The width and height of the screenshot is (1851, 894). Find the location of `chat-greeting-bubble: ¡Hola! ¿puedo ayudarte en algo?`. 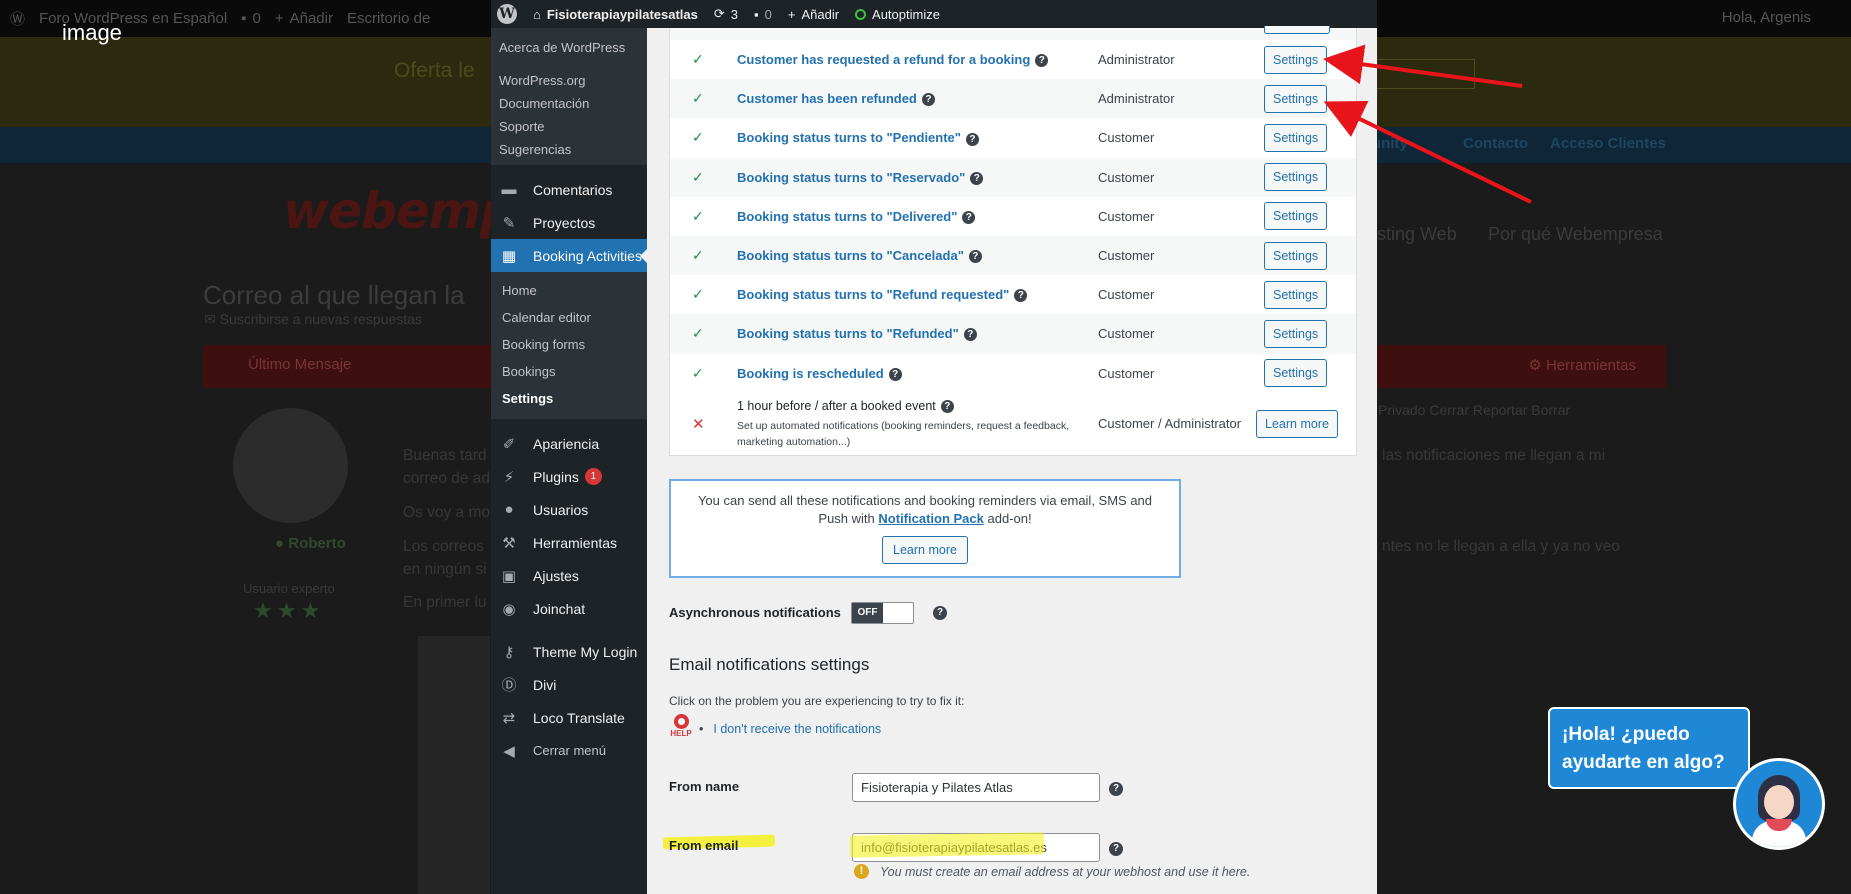

chat-greeting-bubble: ¡Hola! ¿puedo ayudarte en algo? is located at coordinates (1649, 748).